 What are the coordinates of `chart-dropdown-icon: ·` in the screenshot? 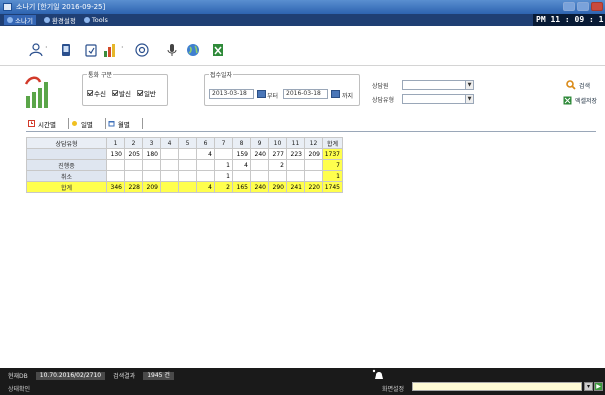 It's located at (124, 50).